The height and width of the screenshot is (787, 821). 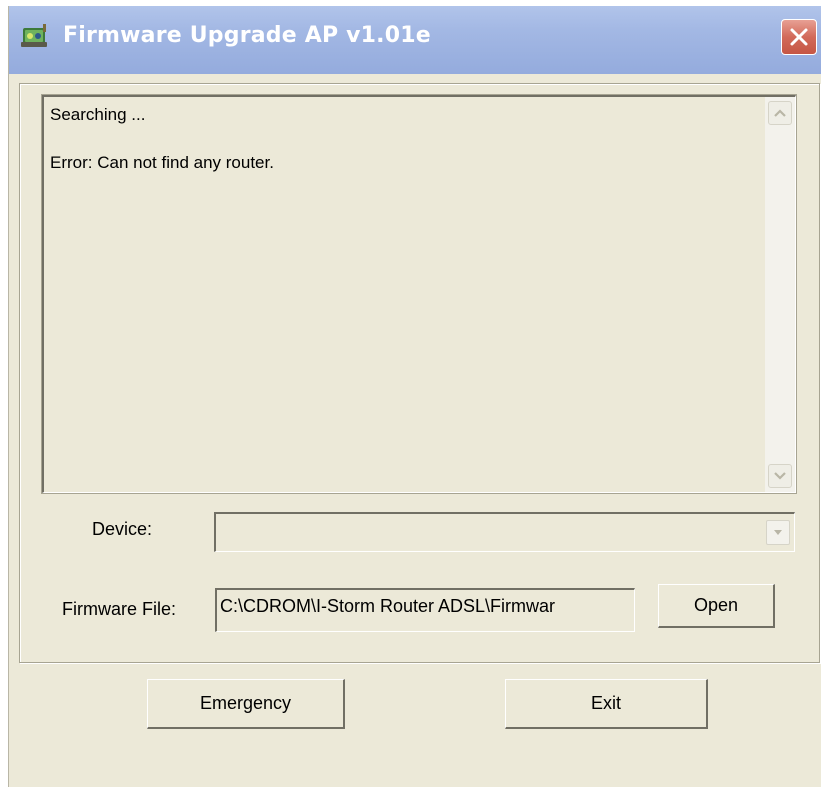 What do you see at coordinates (35, 36) in the screenshot?
I see `router-network-icon` at bounding box center [35, 36].